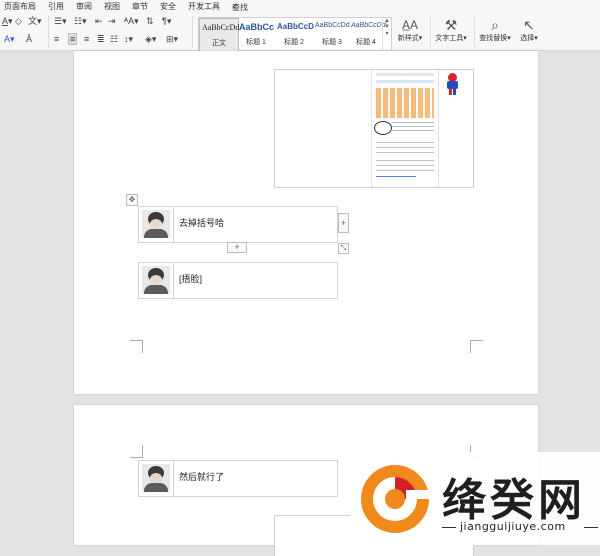 Image resolution: width=600 pixels, height=556 pixels. Describe the element at coordinates (172, 39) in the screenshot. I see `borders-icon: ⊞▾` at that location.